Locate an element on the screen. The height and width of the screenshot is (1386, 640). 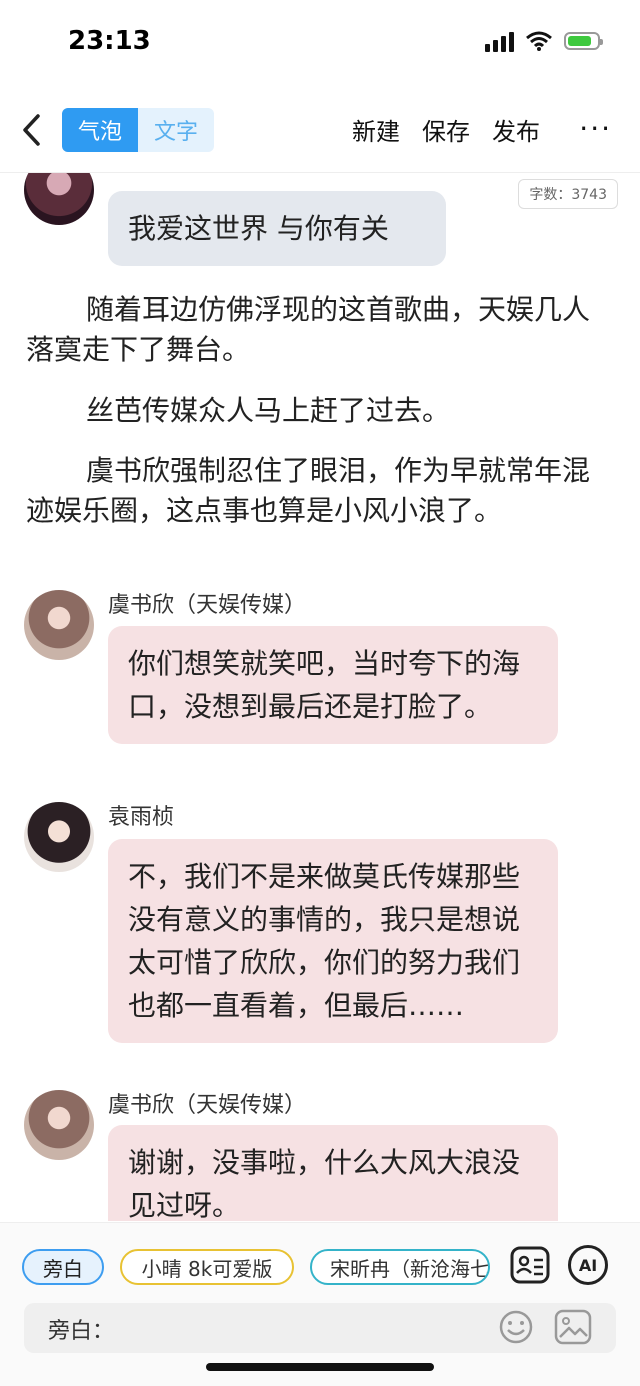
narration-paragraph: 丝芭传媒众人马上赶了过去。 is located at coordinates (316, 411).